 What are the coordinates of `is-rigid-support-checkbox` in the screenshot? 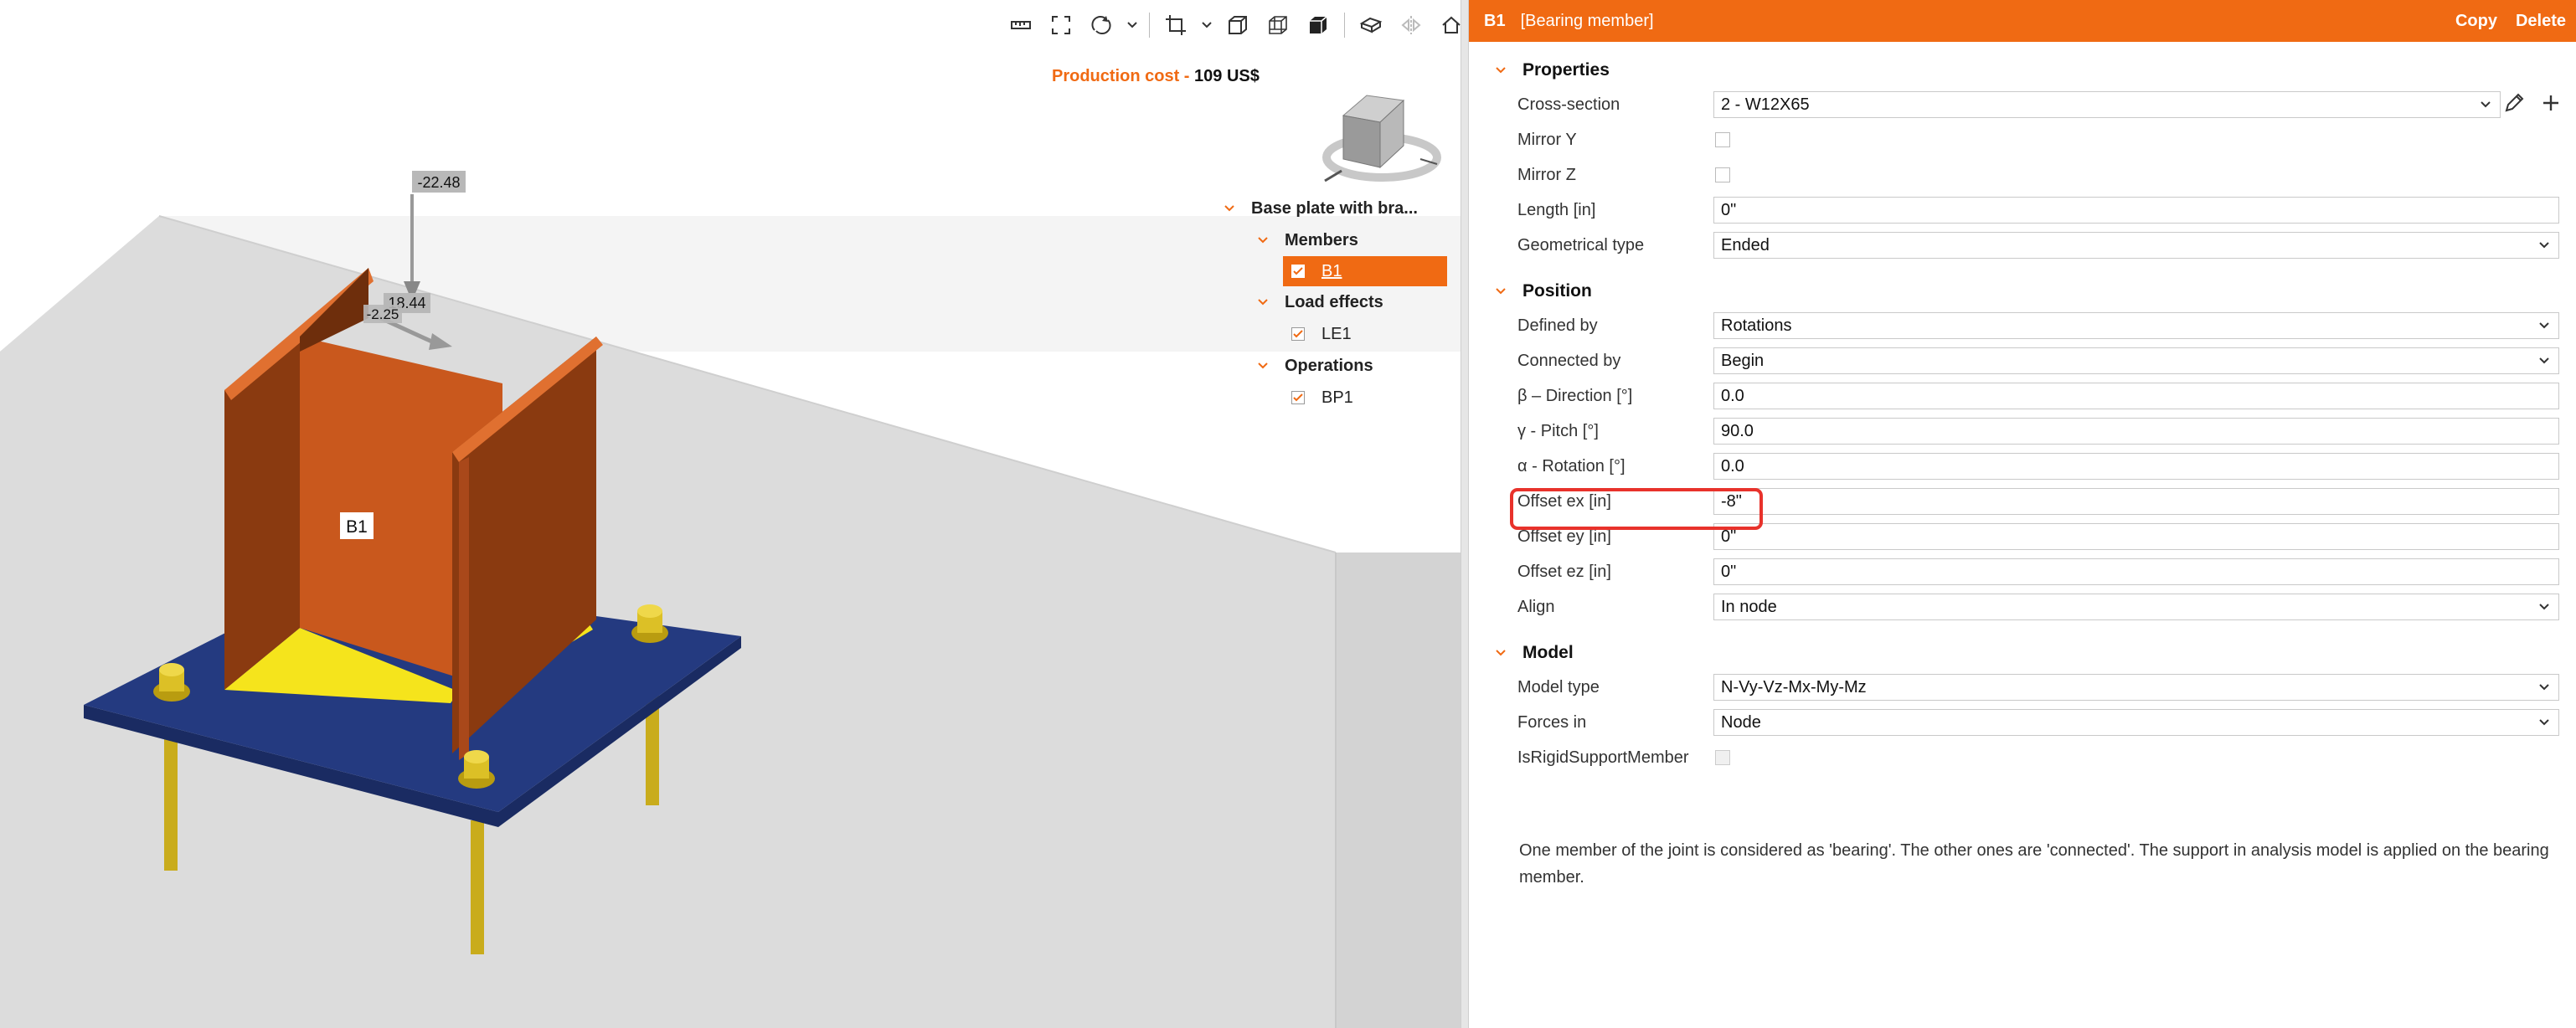 It's located at (1722, 757).